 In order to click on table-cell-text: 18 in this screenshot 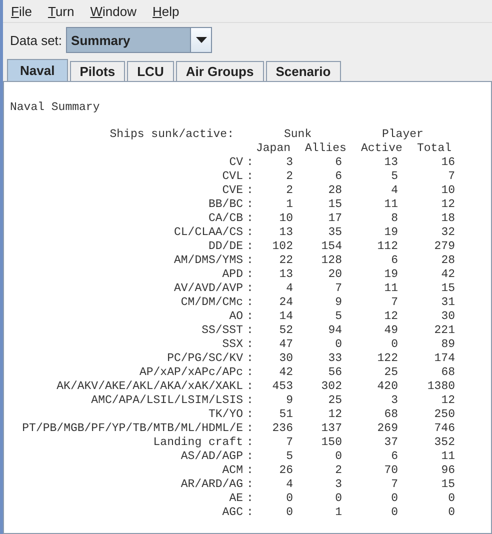, I will do `click(447, 219)`.